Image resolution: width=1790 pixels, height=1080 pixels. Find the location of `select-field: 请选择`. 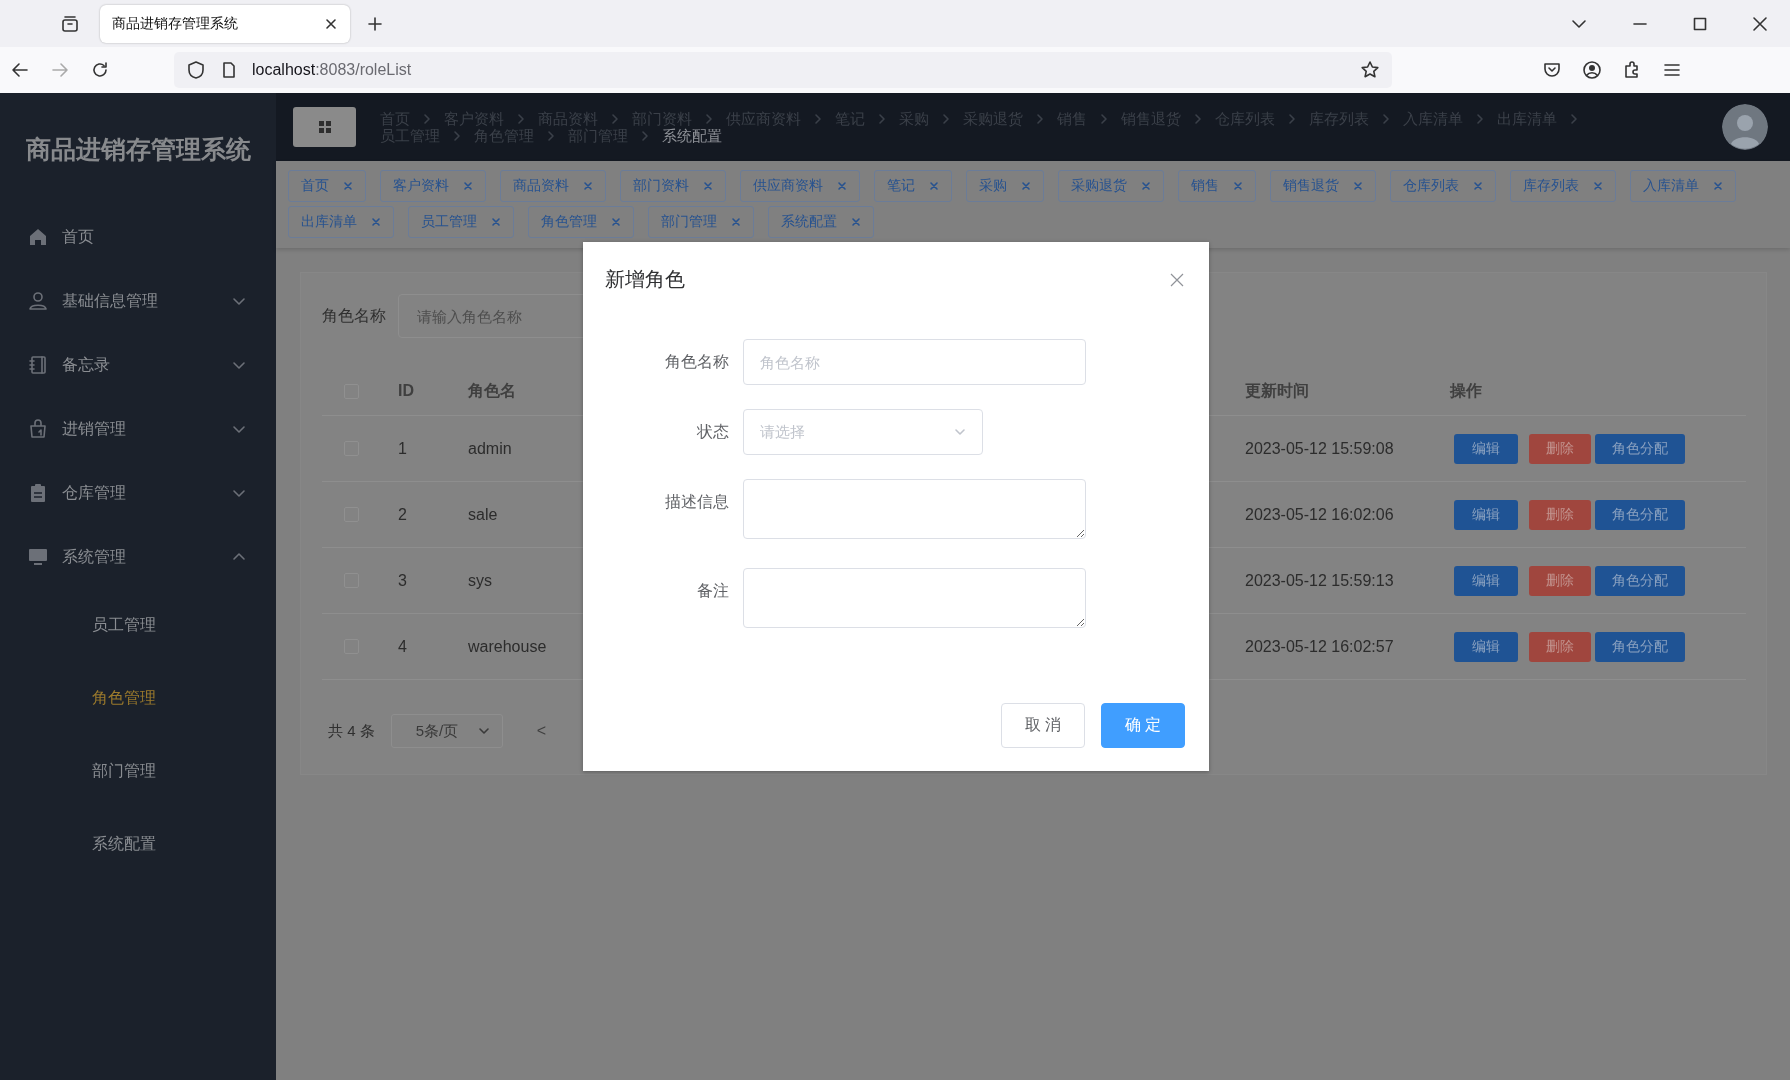

select-field: 请选择 is located at coordinates (863, 432).